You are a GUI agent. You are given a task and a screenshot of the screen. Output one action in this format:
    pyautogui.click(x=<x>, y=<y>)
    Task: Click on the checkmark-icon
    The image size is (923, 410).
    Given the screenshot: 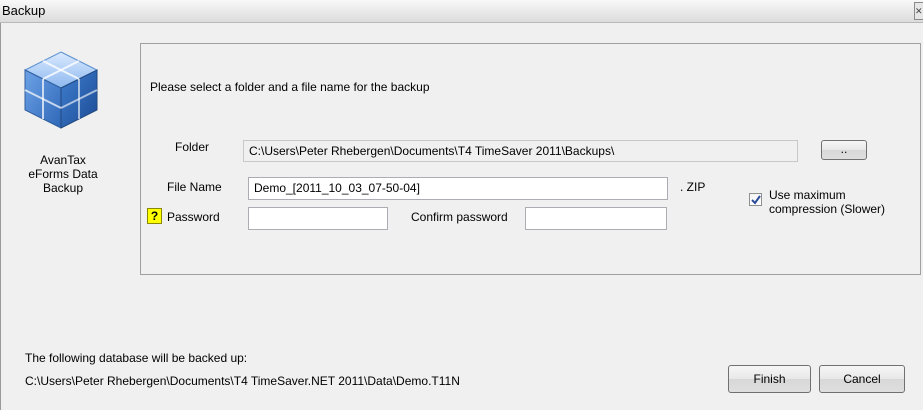 What is the action you would take?
    pyautogui.click(x=756, y=200)
    